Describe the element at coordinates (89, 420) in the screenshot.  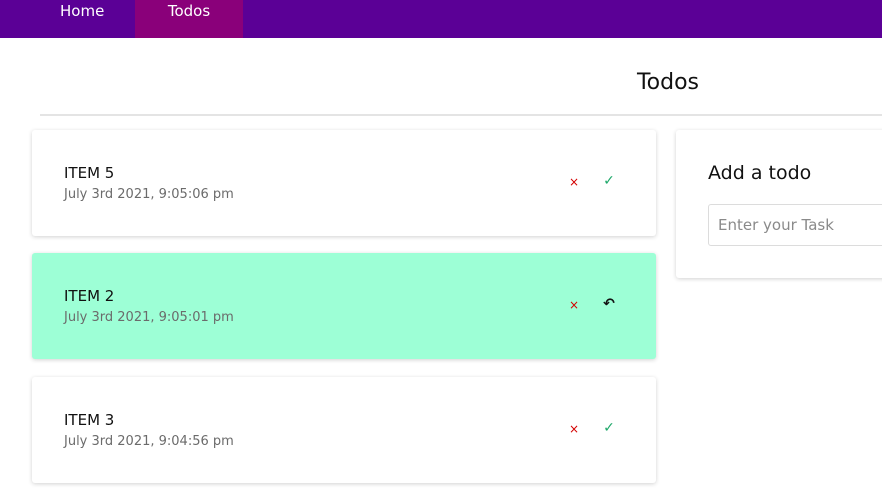
I see `todo-title: ITEM 3` at that location.